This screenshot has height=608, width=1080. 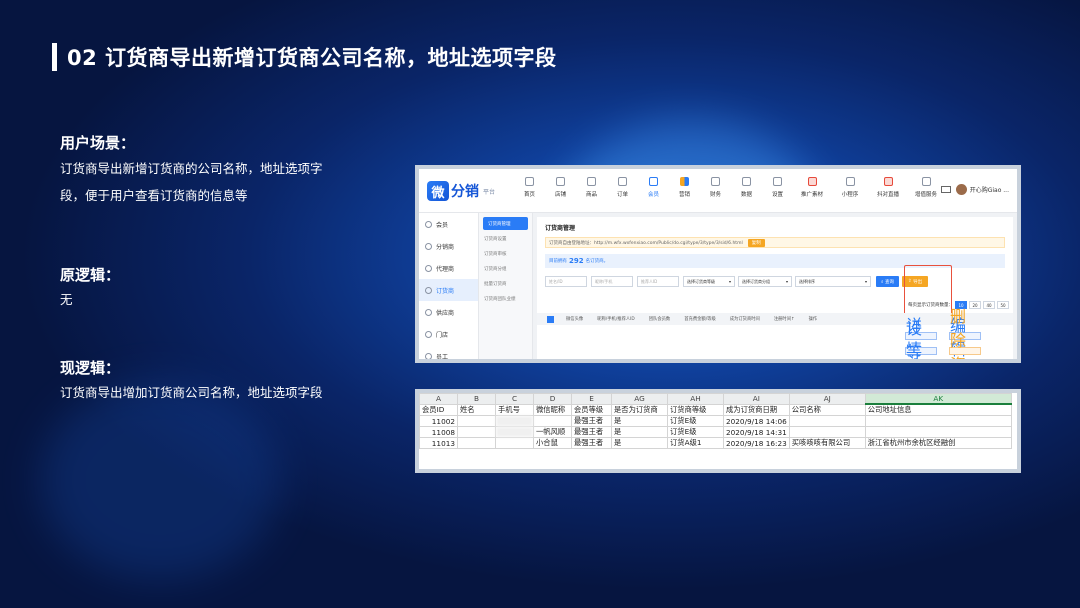 What do you see at coordinates (442, 225) in the screenshot?
I see `sidebar-item-label: 会员` at bounding box center [442, 225].